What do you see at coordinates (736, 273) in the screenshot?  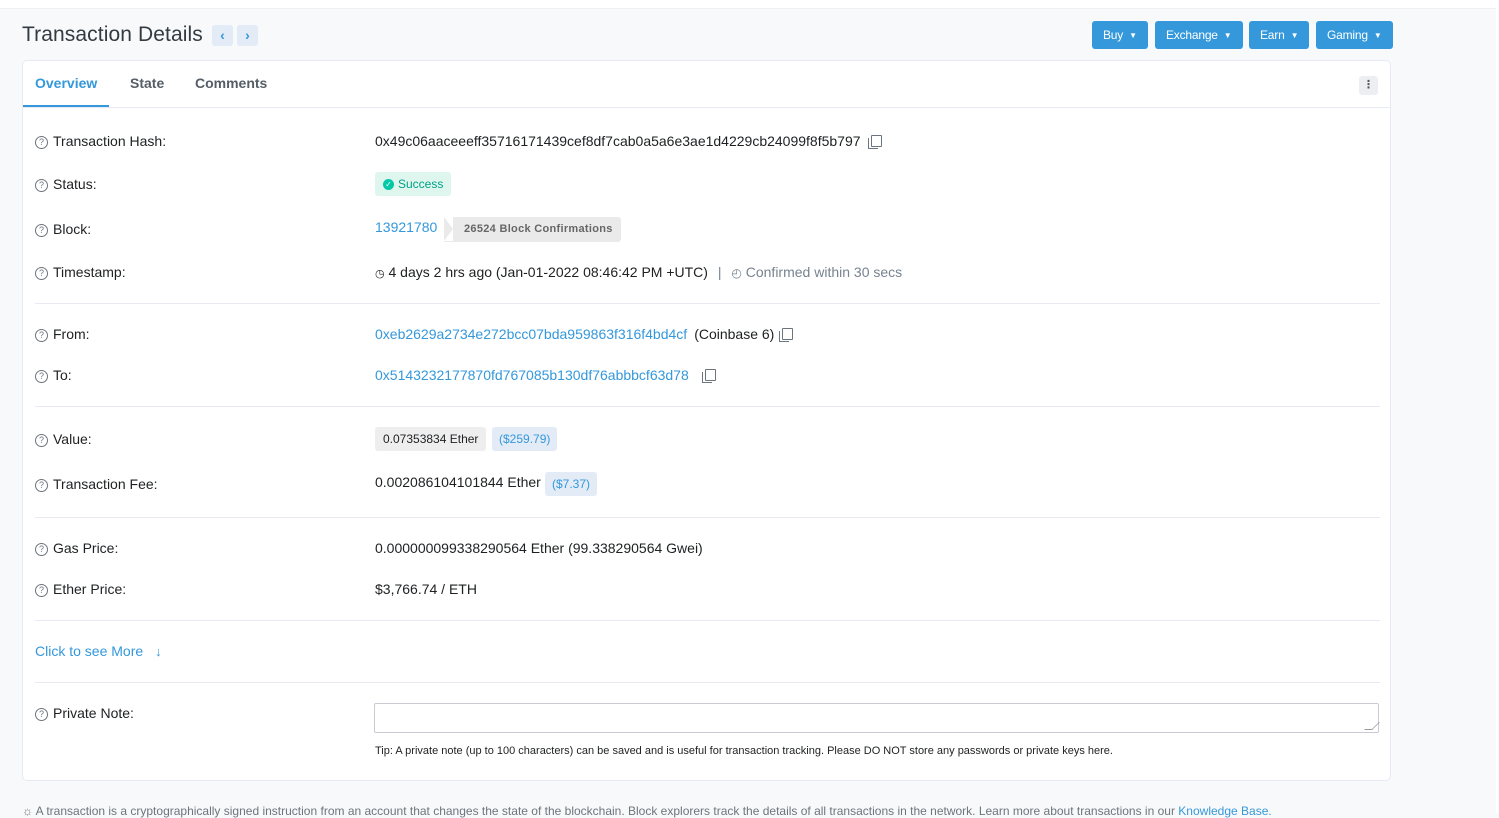 I see `timer-icon: ◴` at bounding box center [736, 273].